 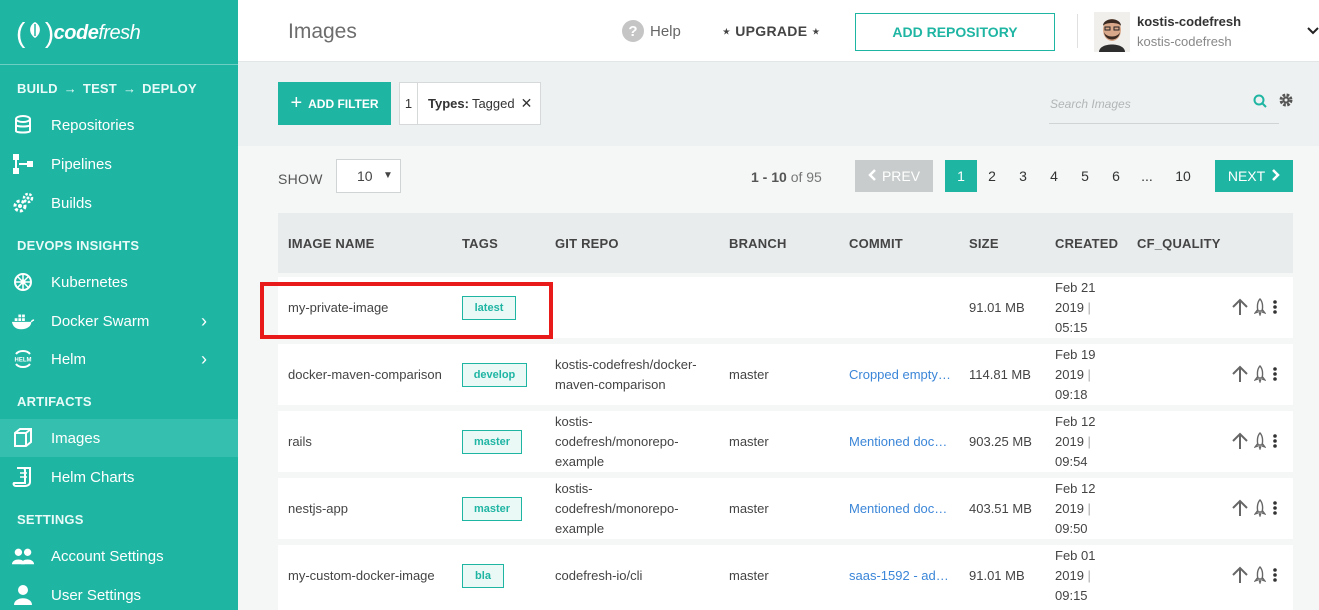 What do you see at coordinates (470, 103) in the screenshot?
I see `filter-chip: 1 Types: Tagged ✕` at bounding box center [470, 103].